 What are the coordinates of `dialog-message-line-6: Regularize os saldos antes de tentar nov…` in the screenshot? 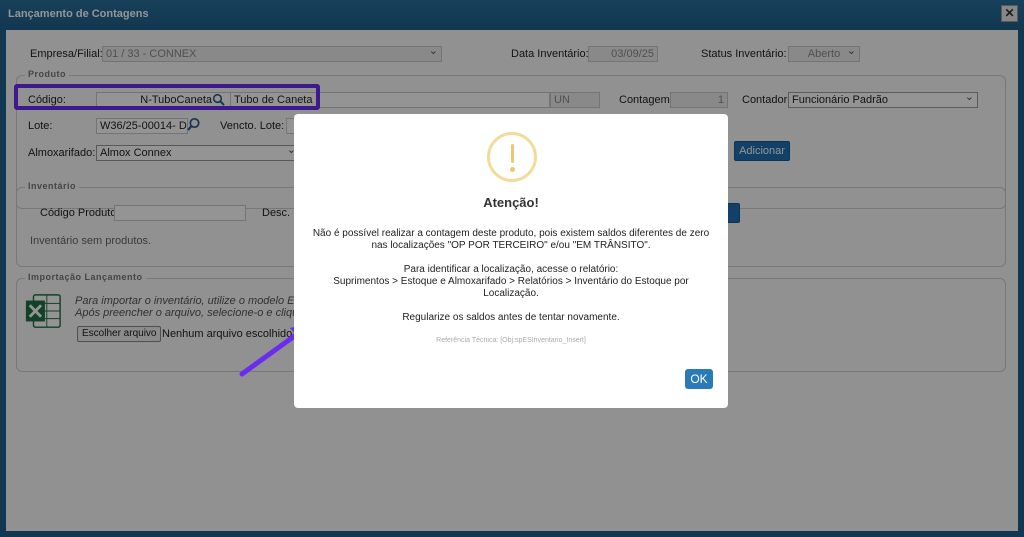 It's located at (511, 317).